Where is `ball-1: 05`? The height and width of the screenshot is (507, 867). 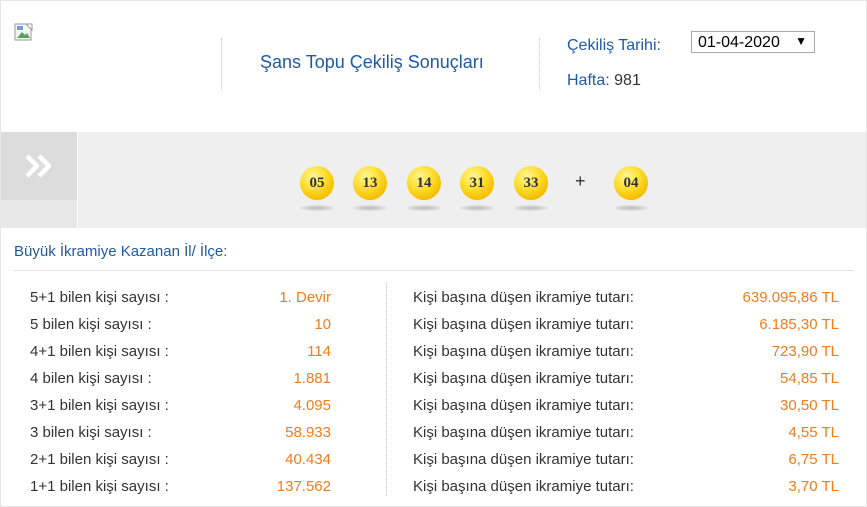
ball-1: 05 is located at coordinates (317, 183).